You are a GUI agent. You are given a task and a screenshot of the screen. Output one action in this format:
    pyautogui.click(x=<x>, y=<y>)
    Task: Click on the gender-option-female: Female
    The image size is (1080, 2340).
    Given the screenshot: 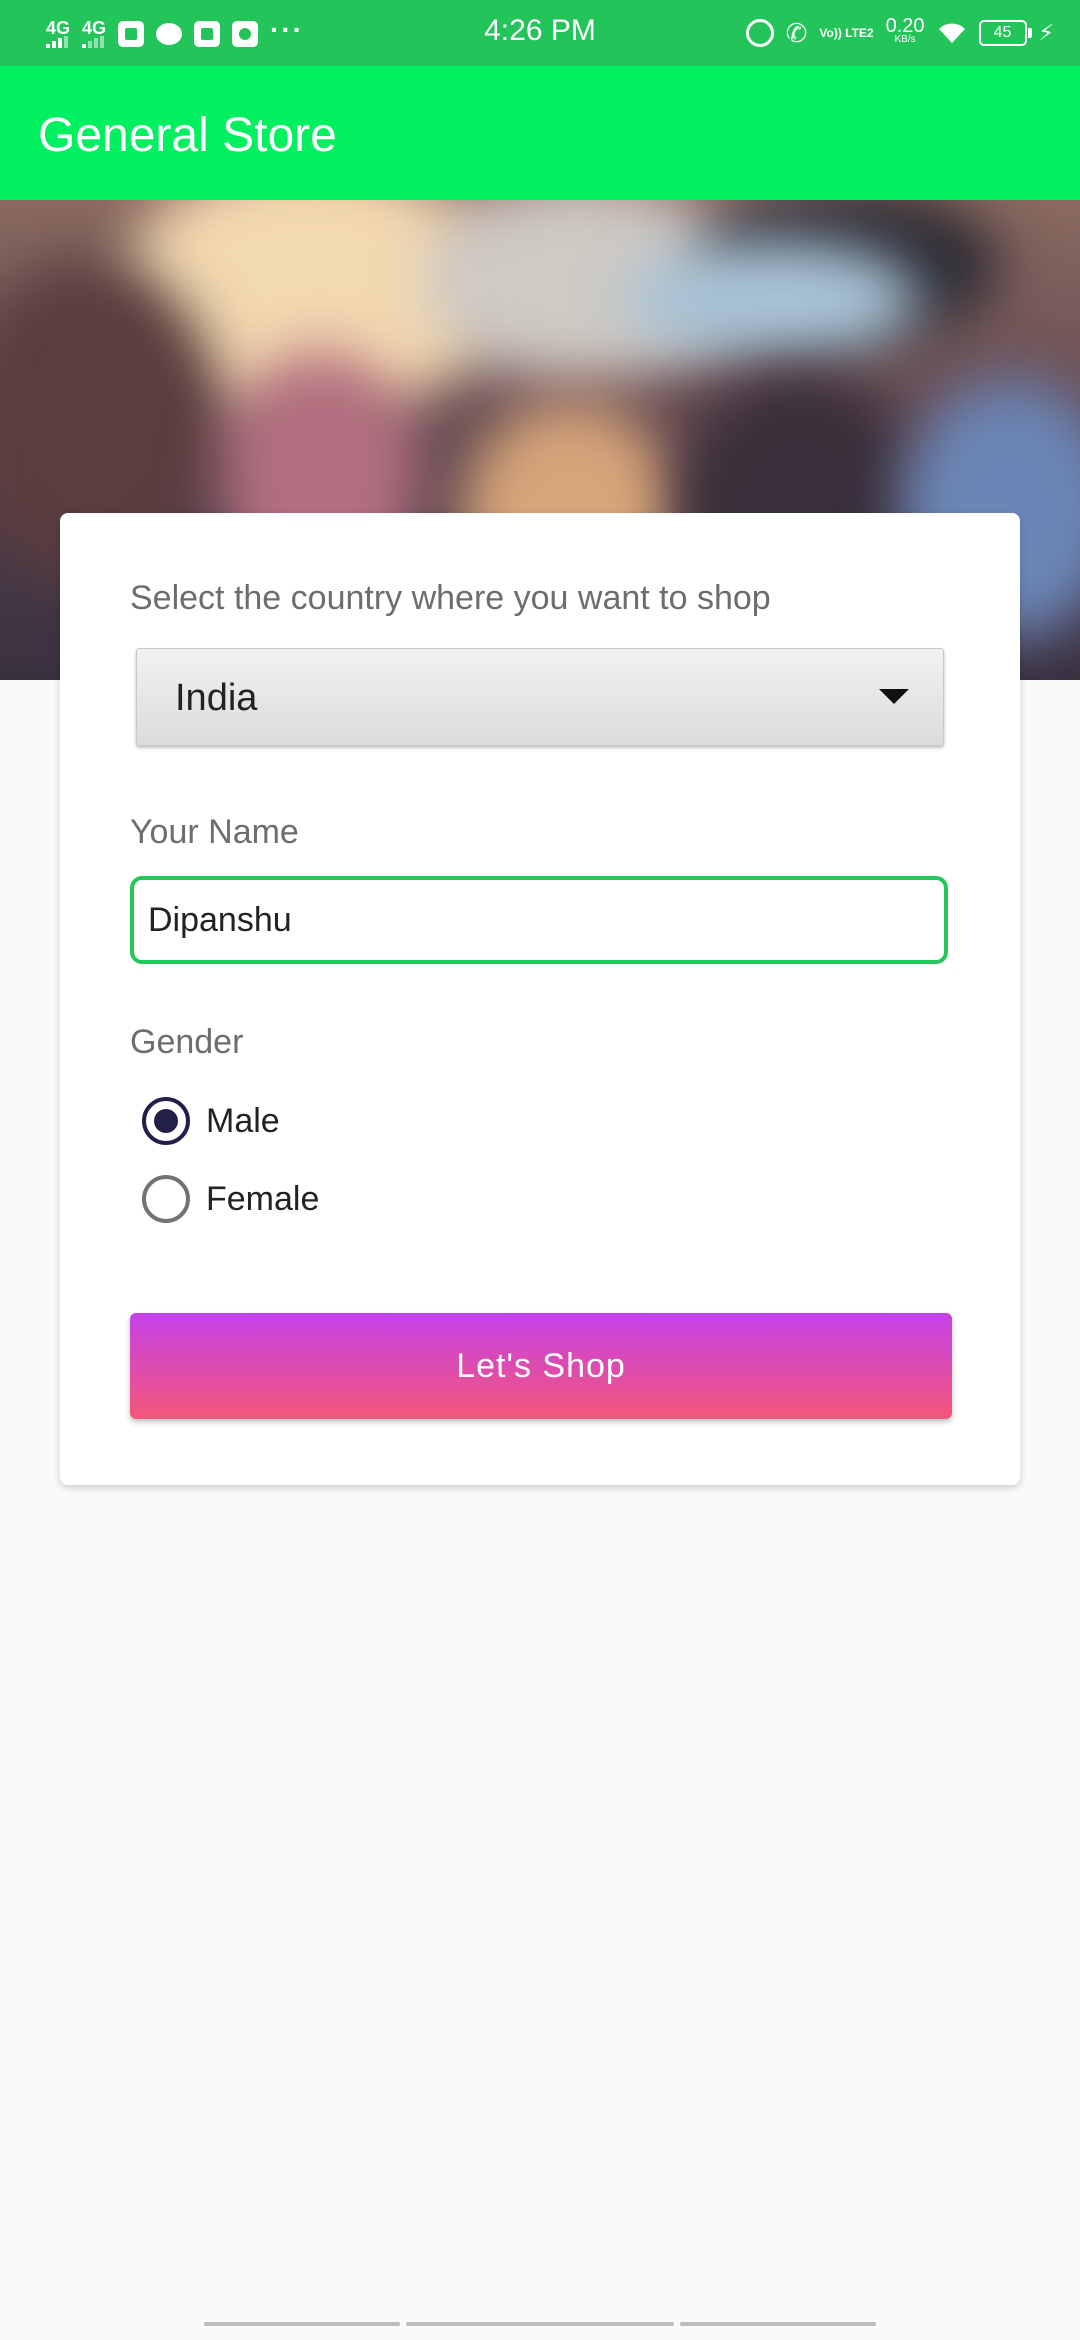 What is the action you would take?
    pyautogui.click(x=230, y=1199)
    